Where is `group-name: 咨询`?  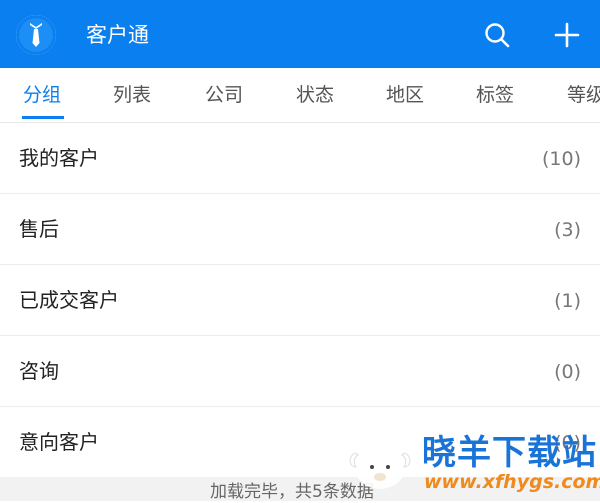 group-name: 咨询 is located at coordinates (39, 371).